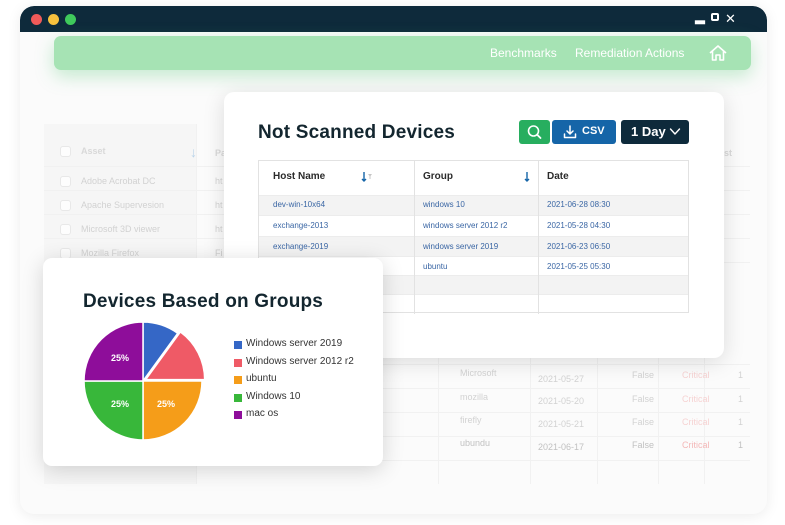 The height and width of the screenshot is (525, 785). Describe the element at coordinates (474, 397) in the screenshot. I see `lower-row-name: mozilla` at that location.